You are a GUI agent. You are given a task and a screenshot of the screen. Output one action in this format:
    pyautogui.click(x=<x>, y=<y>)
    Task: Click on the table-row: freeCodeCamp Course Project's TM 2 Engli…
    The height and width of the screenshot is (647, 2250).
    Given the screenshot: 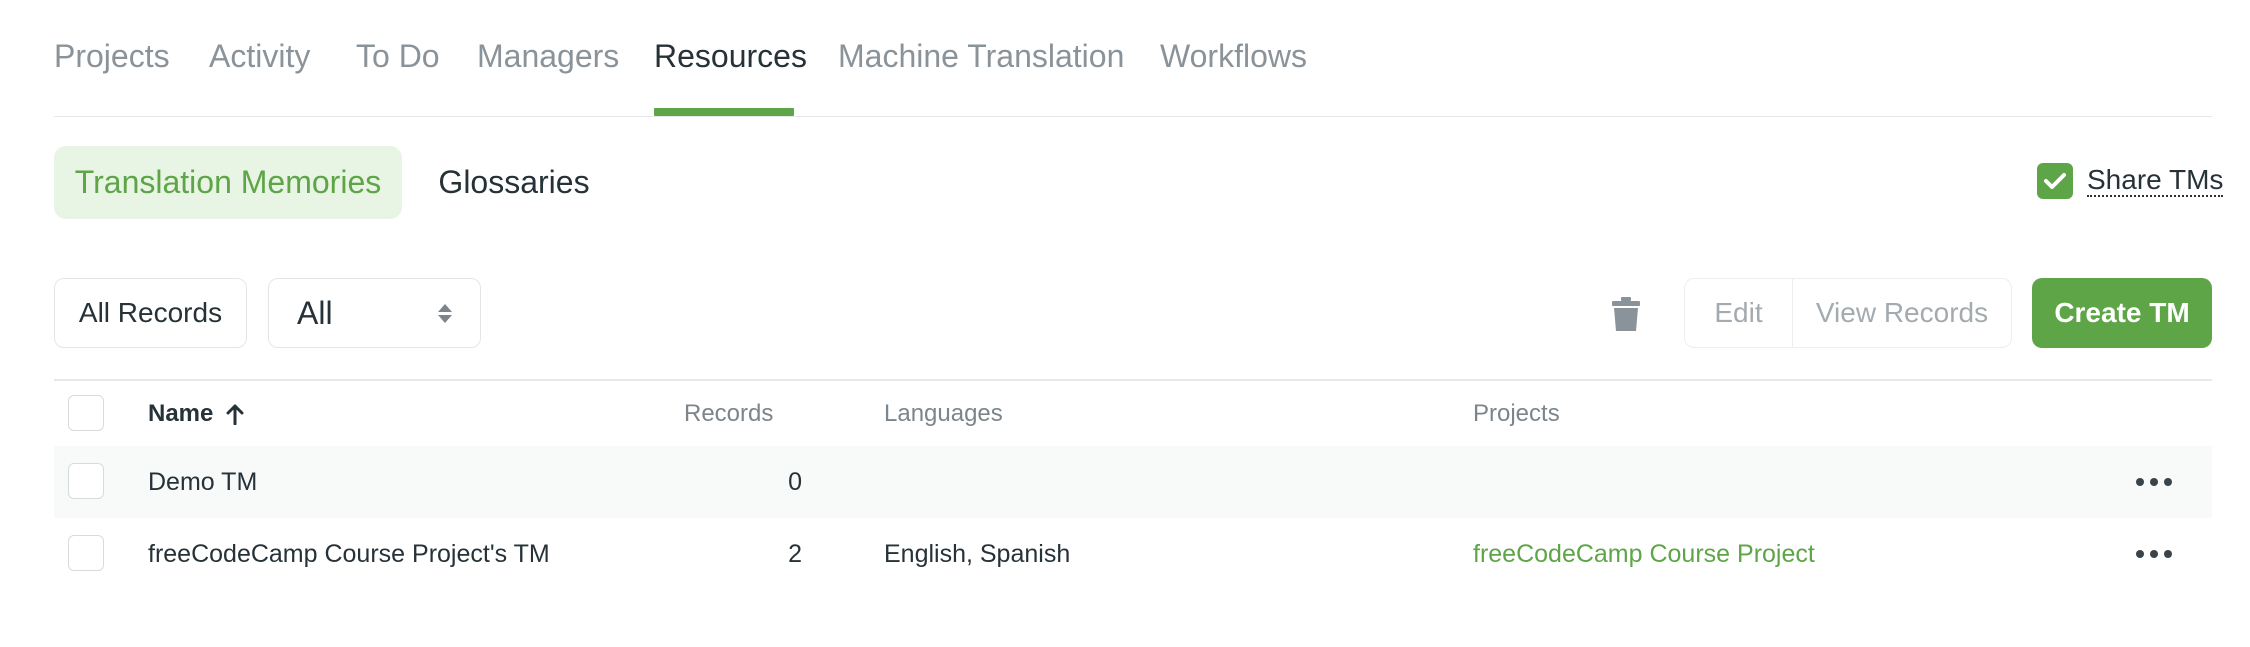 What is the action you would take?
    pyautogui.click(x=1133, y=554)
    